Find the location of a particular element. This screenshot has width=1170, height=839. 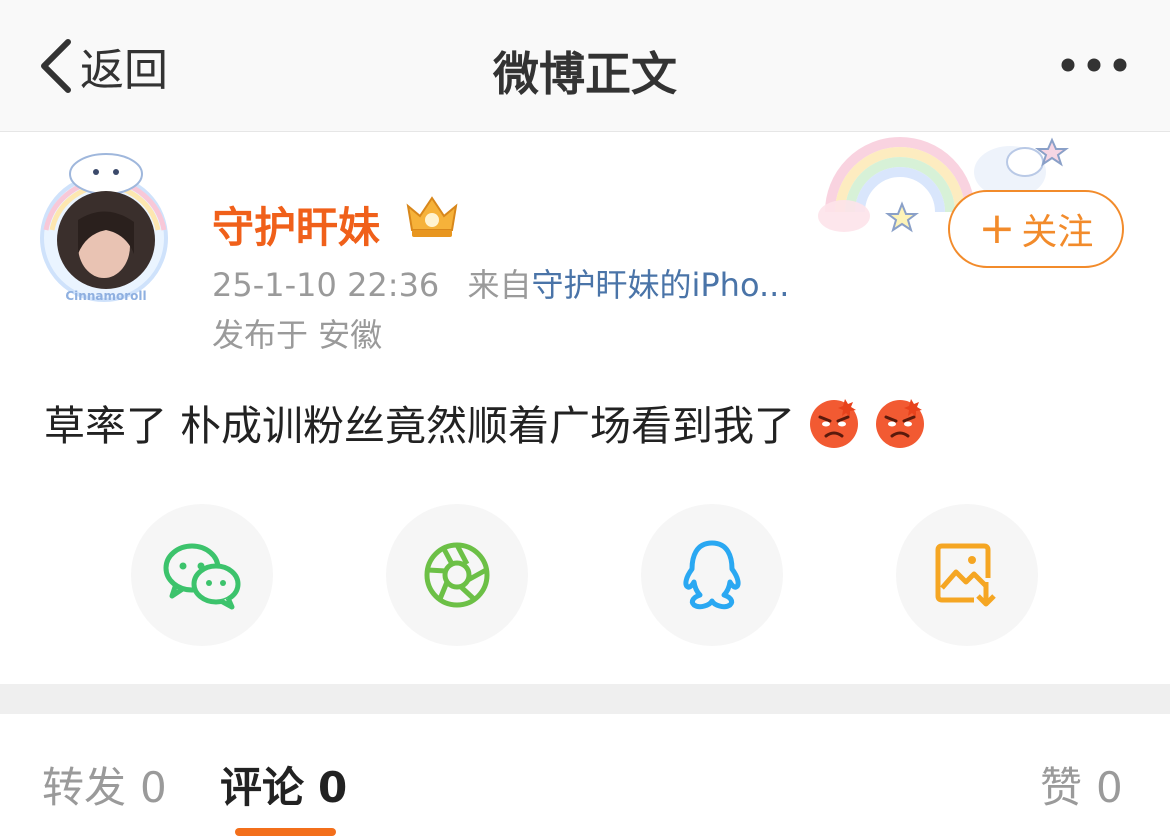

tab-like-count: 0 is located at coordinates (1109, 787).